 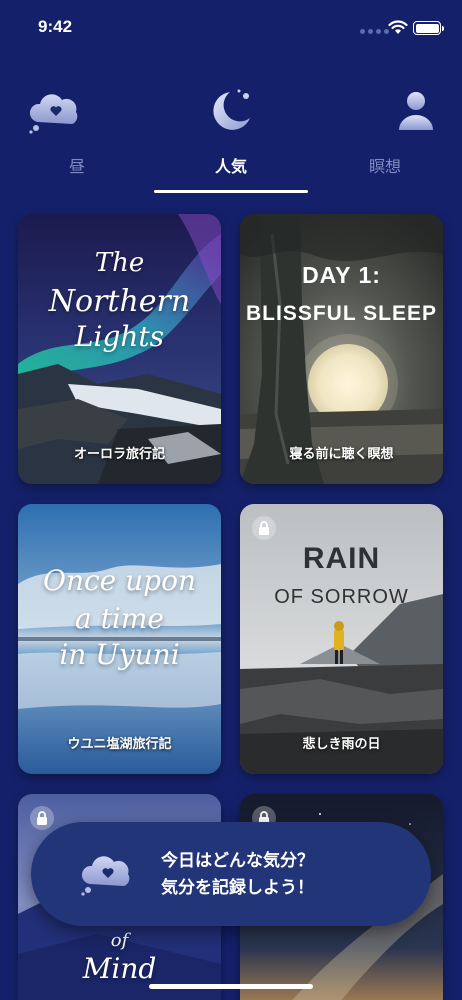 I want to click on active-tab-indicator, so click(x=231, y=191).